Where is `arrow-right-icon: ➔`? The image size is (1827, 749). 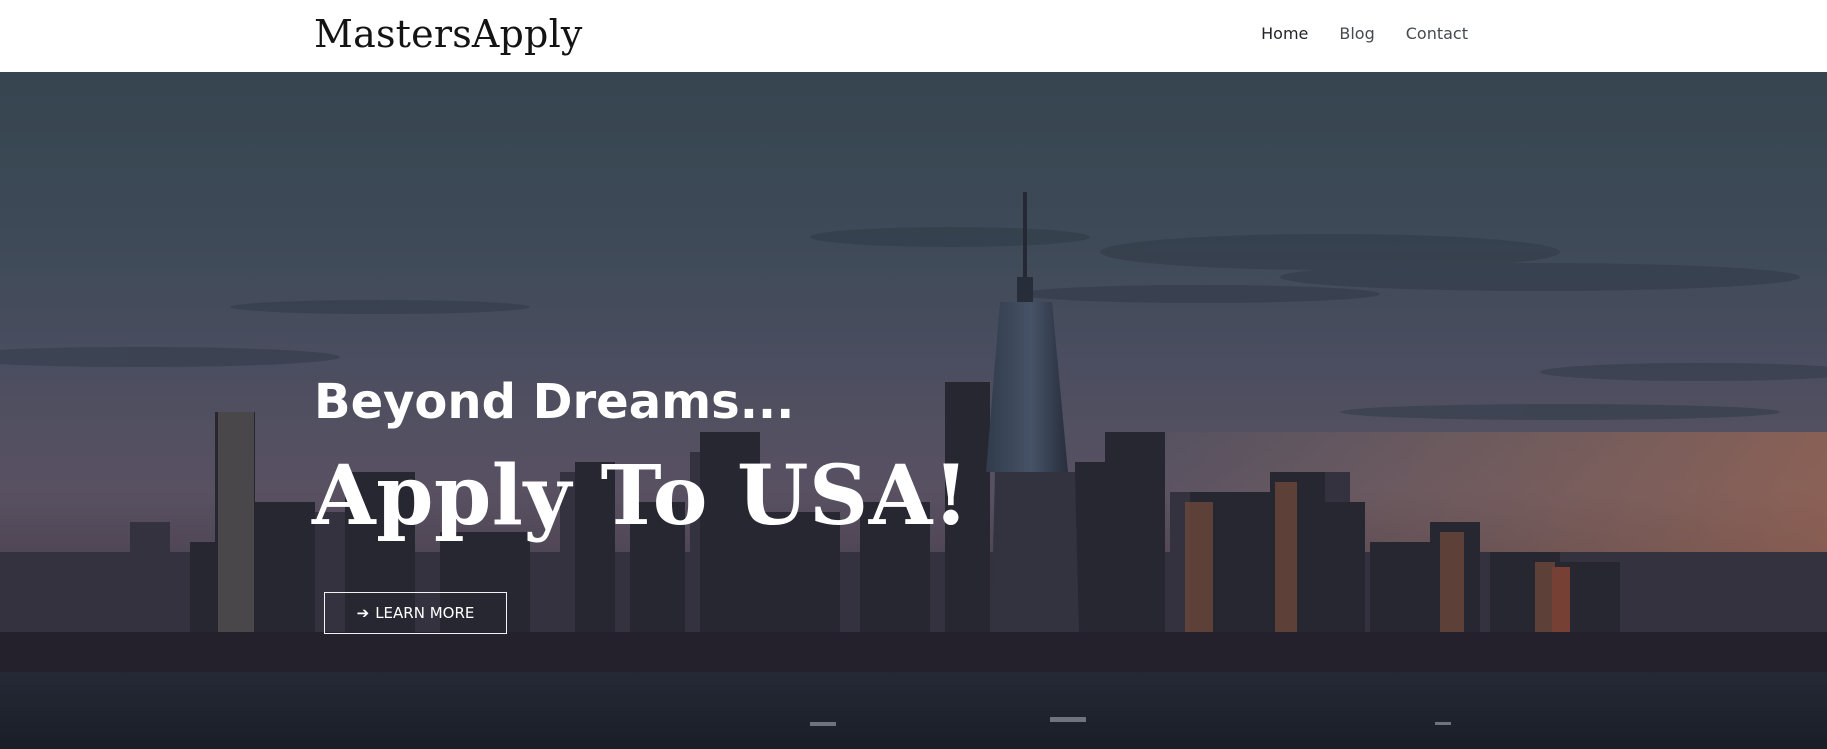
arrow-right-icon: ➔ is located at coordinates (363, 612).